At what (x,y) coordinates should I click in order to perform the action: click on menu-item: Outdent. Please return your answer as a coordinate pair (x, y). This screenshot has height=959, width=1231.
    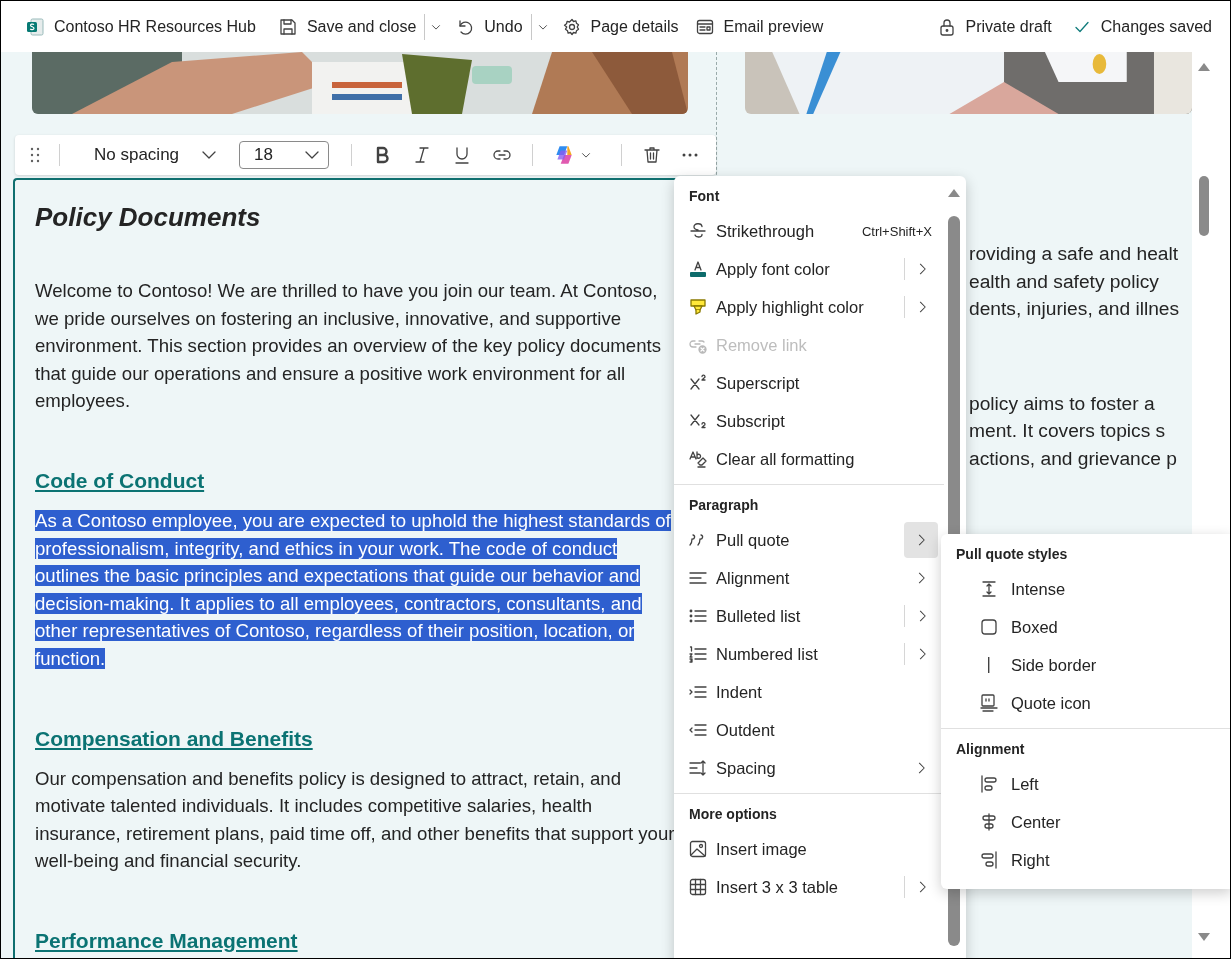
    Looking at the image, I should click on (809, 730).